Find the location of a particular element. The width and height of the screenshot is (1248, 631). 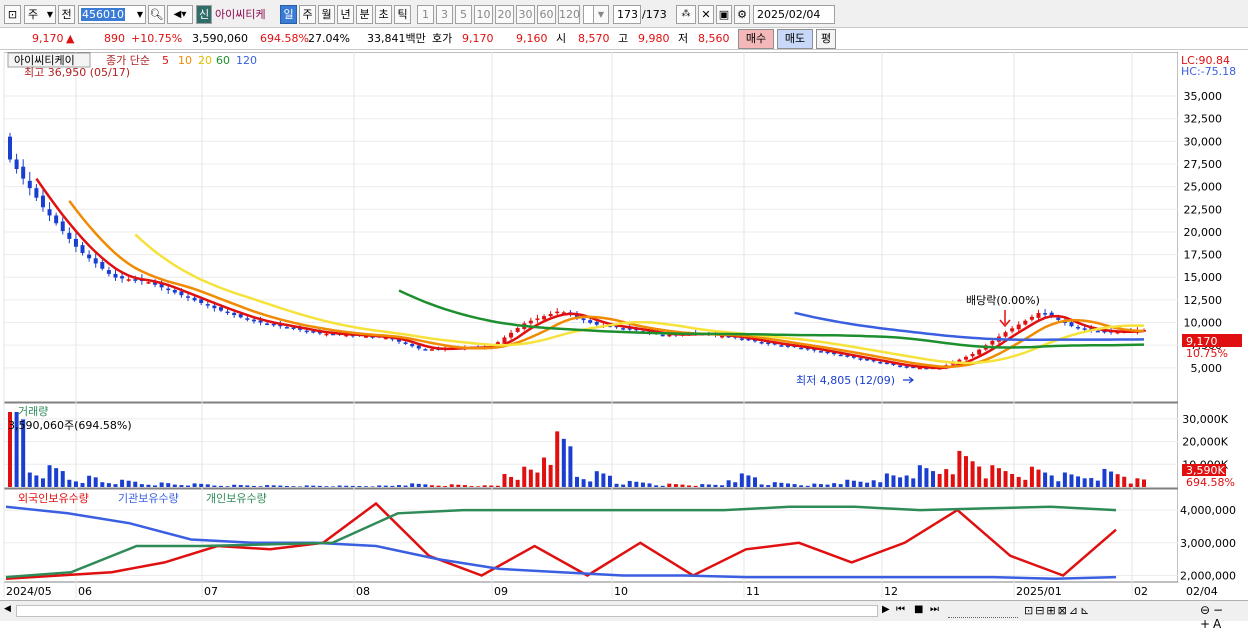

ask-label: 호가 is located at coordinates (442, 38).